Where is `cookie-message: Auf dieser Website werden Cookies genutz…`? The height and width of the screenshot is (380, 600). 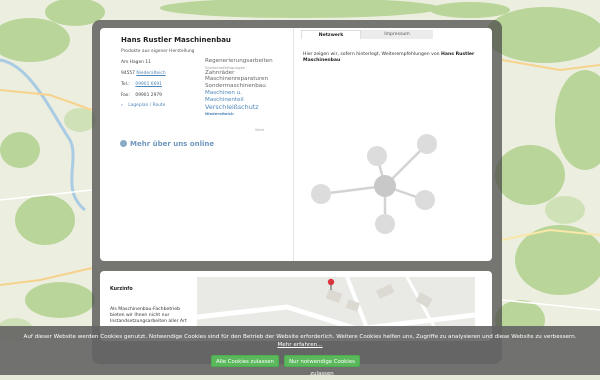
cookie-message: Auf dieser Website werden Cookies genutz… is located at coordinates (300, 337).